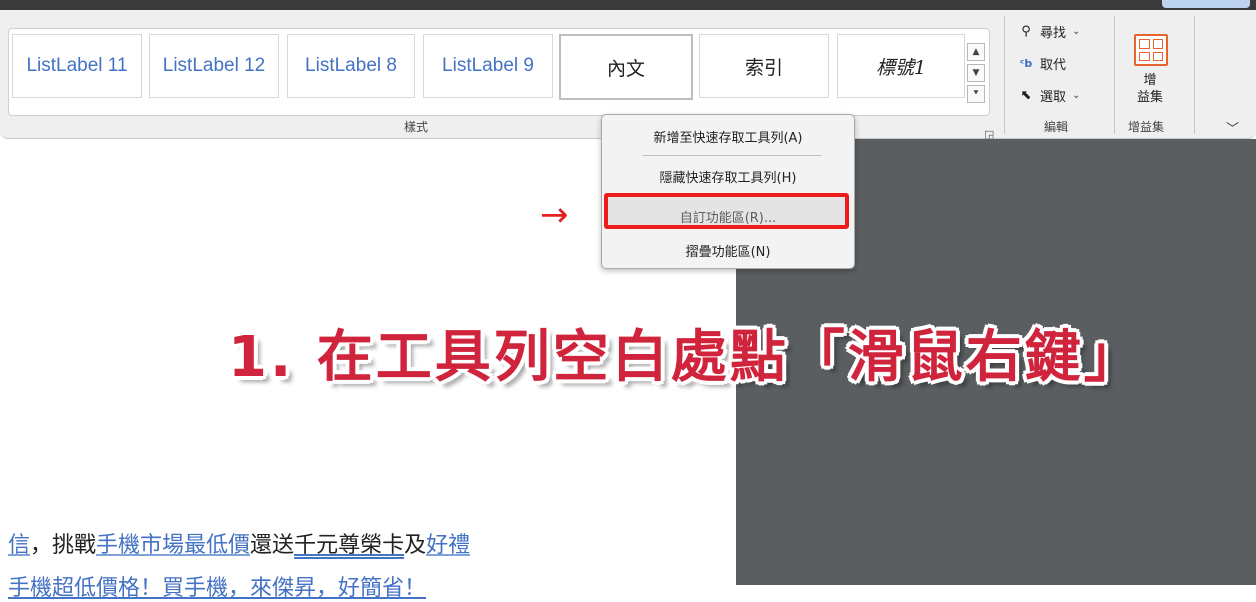  Describe the element at coordinates (685, 357) in the screenshot. I see `instruction-caption: 1. 在工具列空白處點「滑鼠右鍵」` at that location.